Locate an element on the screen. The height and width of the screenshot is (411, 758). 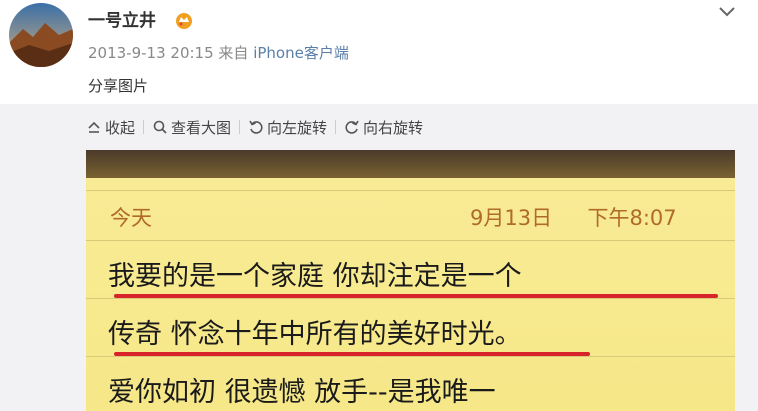
note-time: 下午8:07 is located at coordinates (632, 218).